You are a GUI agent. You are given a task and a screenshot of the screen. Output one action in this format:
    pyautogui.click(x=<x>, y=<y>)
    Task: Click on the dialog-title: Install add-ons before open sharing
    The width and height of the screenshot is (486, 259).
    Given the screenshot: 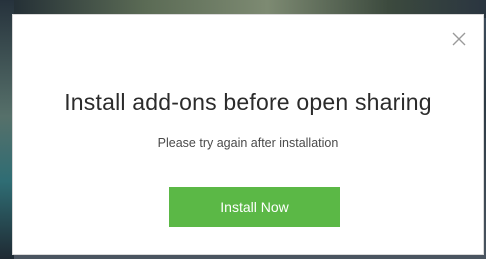 What is the action you would take?
    pyautogui.click(x=248, y=102)
    